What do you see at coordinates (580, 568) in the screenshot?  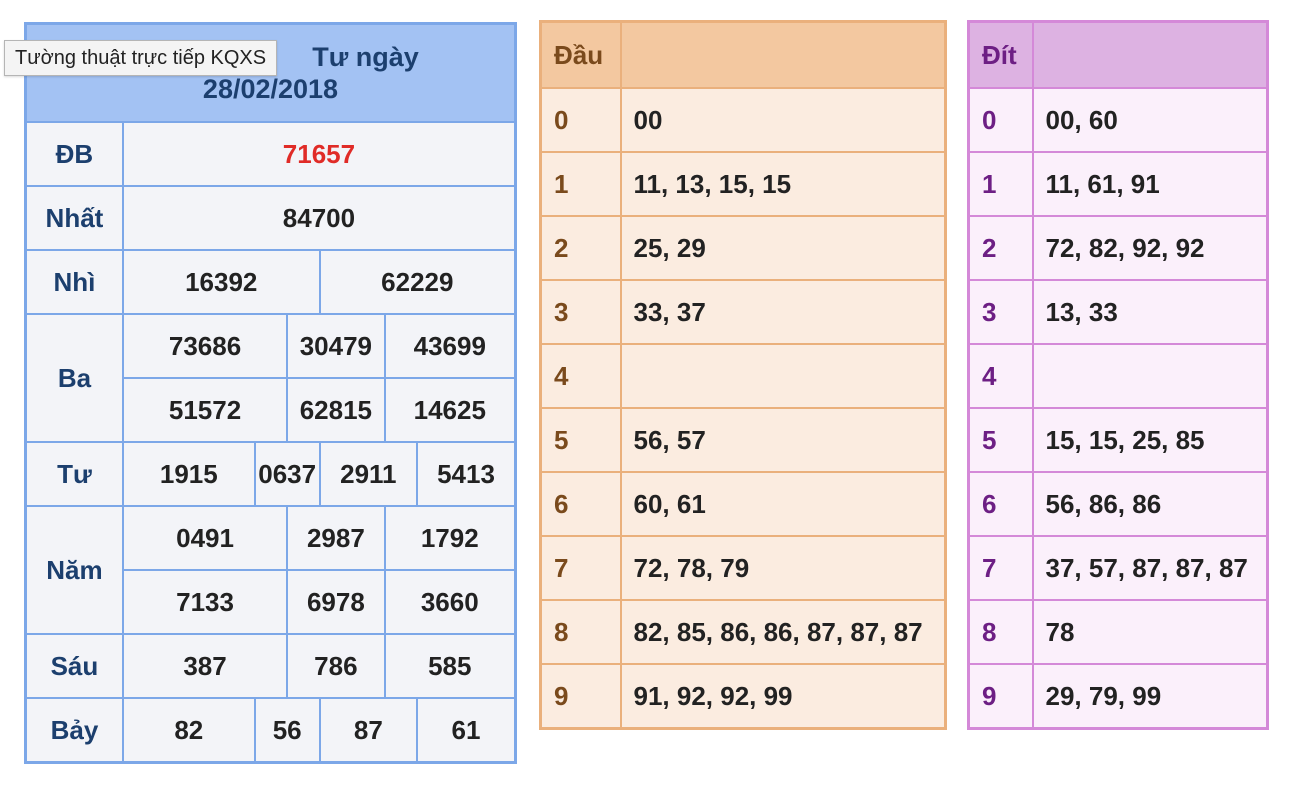 I see `dau-key: 7` at bounding box center [580, 568].